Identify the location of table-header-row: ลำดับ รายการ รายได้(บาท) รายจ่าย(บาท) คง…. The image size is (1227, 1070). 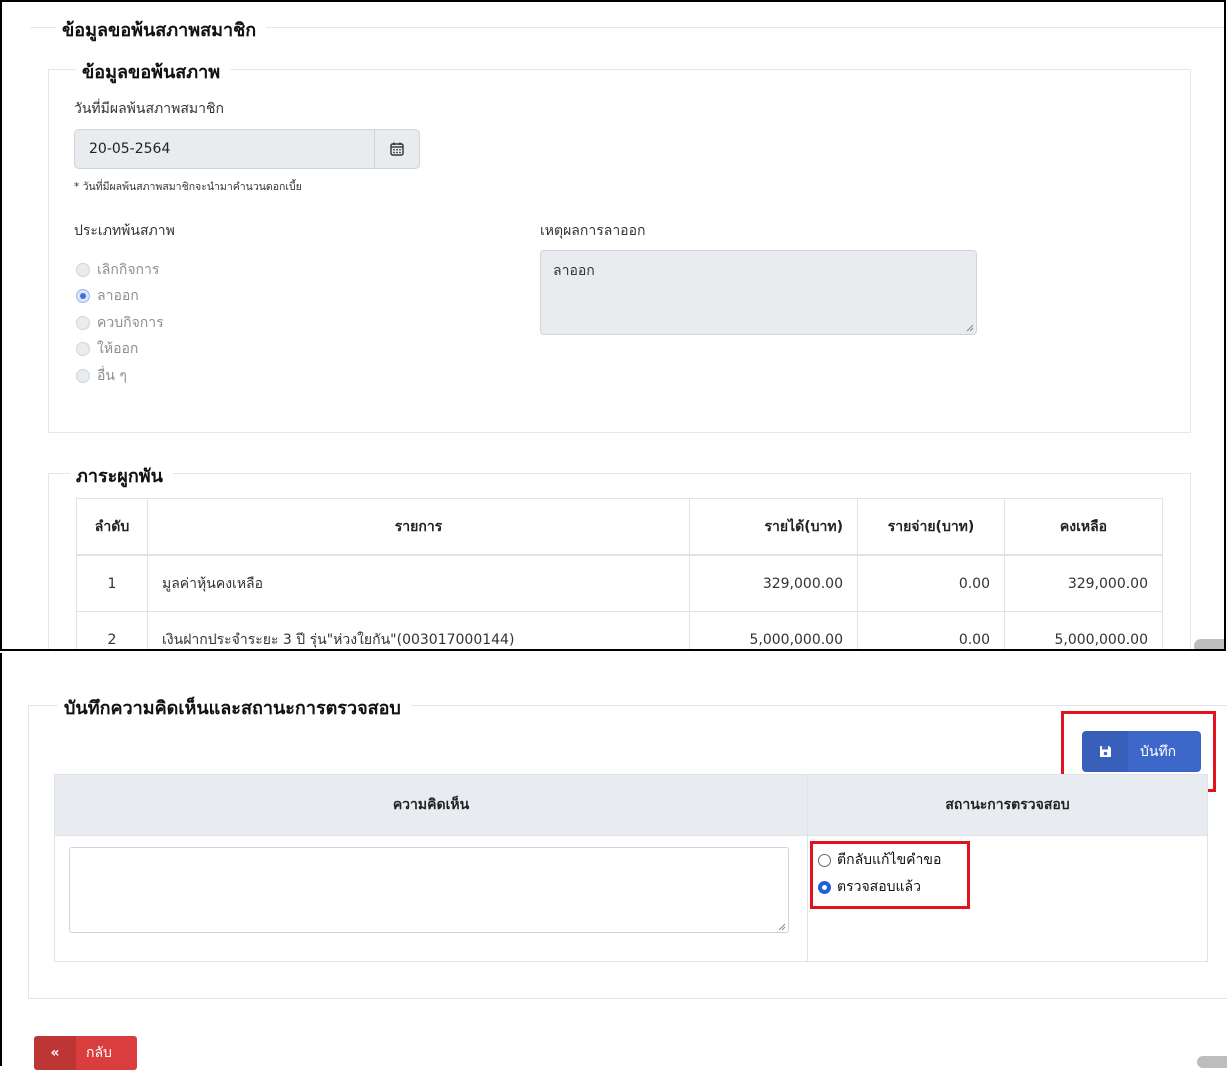
(619, 527).